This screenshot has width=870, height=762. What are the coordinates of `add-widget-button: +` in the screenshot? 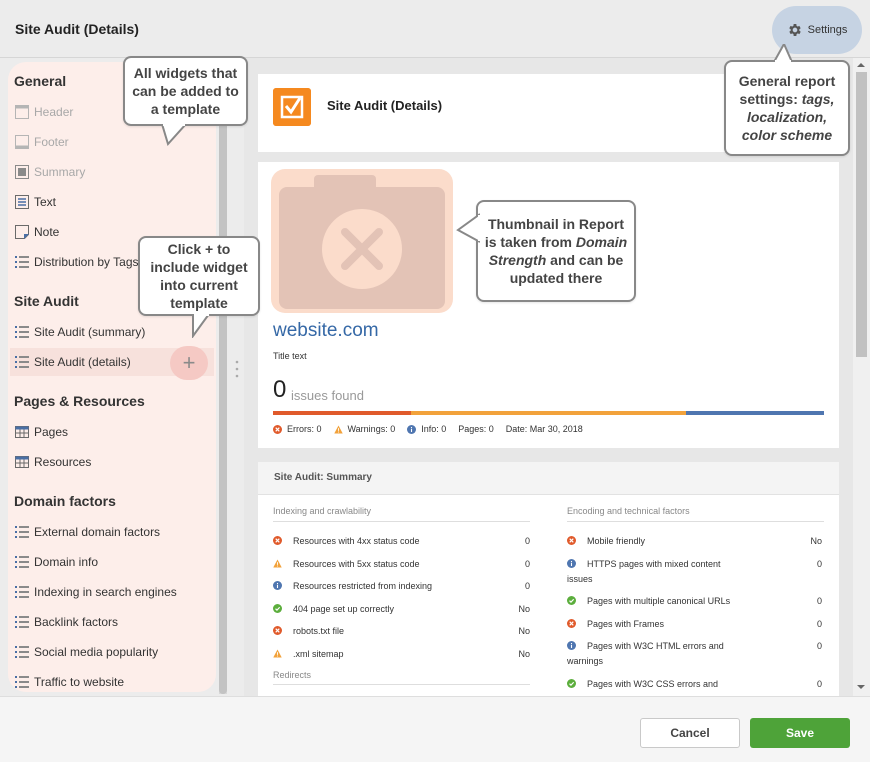 It's located at (189, 363).